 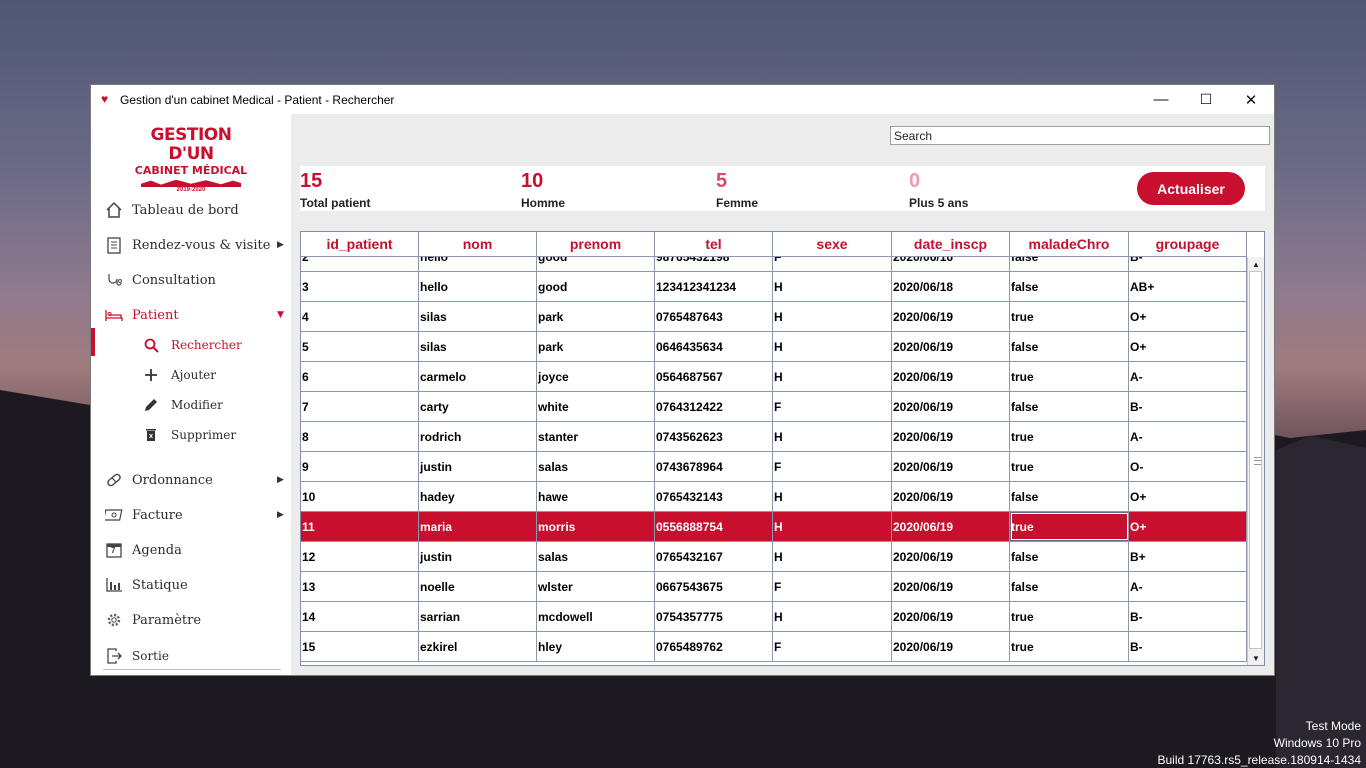 What do you see at coordinates (951, 244) in the screenshot?
I see `column-header-5: date_inscp` at bounding box center [951, 244].